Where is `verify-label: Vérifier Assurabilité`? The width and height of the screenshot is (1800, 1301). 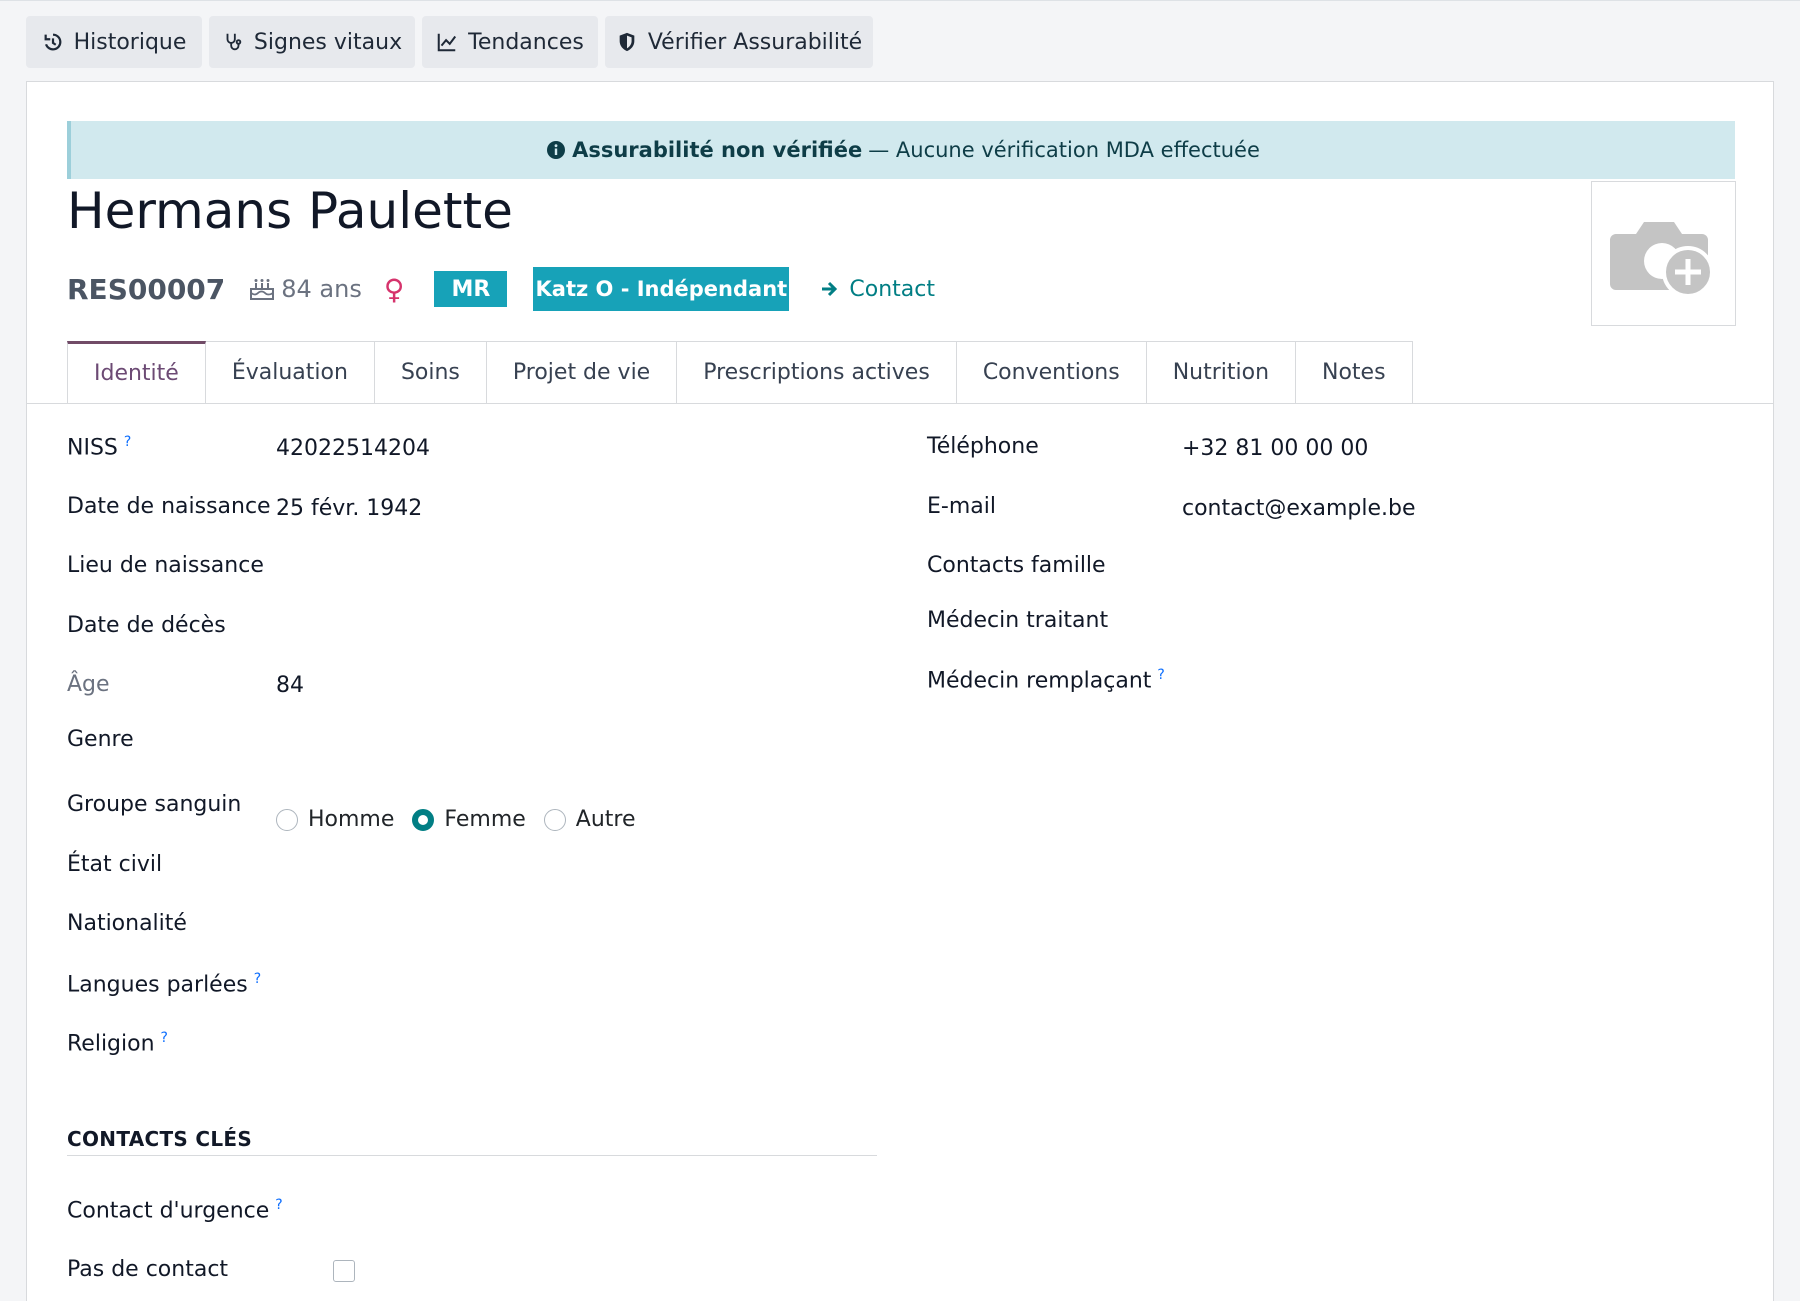 verify-label: Vérifier Assurabilité is located at coordinates (755, 42).